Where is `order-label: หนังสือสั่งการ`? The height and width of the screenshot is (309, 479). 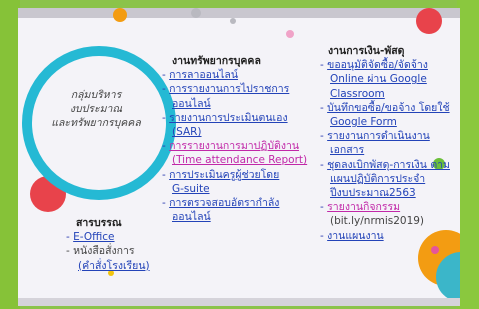
order-label: หนังสือสั่งการ is located at coordinates (104, 251).